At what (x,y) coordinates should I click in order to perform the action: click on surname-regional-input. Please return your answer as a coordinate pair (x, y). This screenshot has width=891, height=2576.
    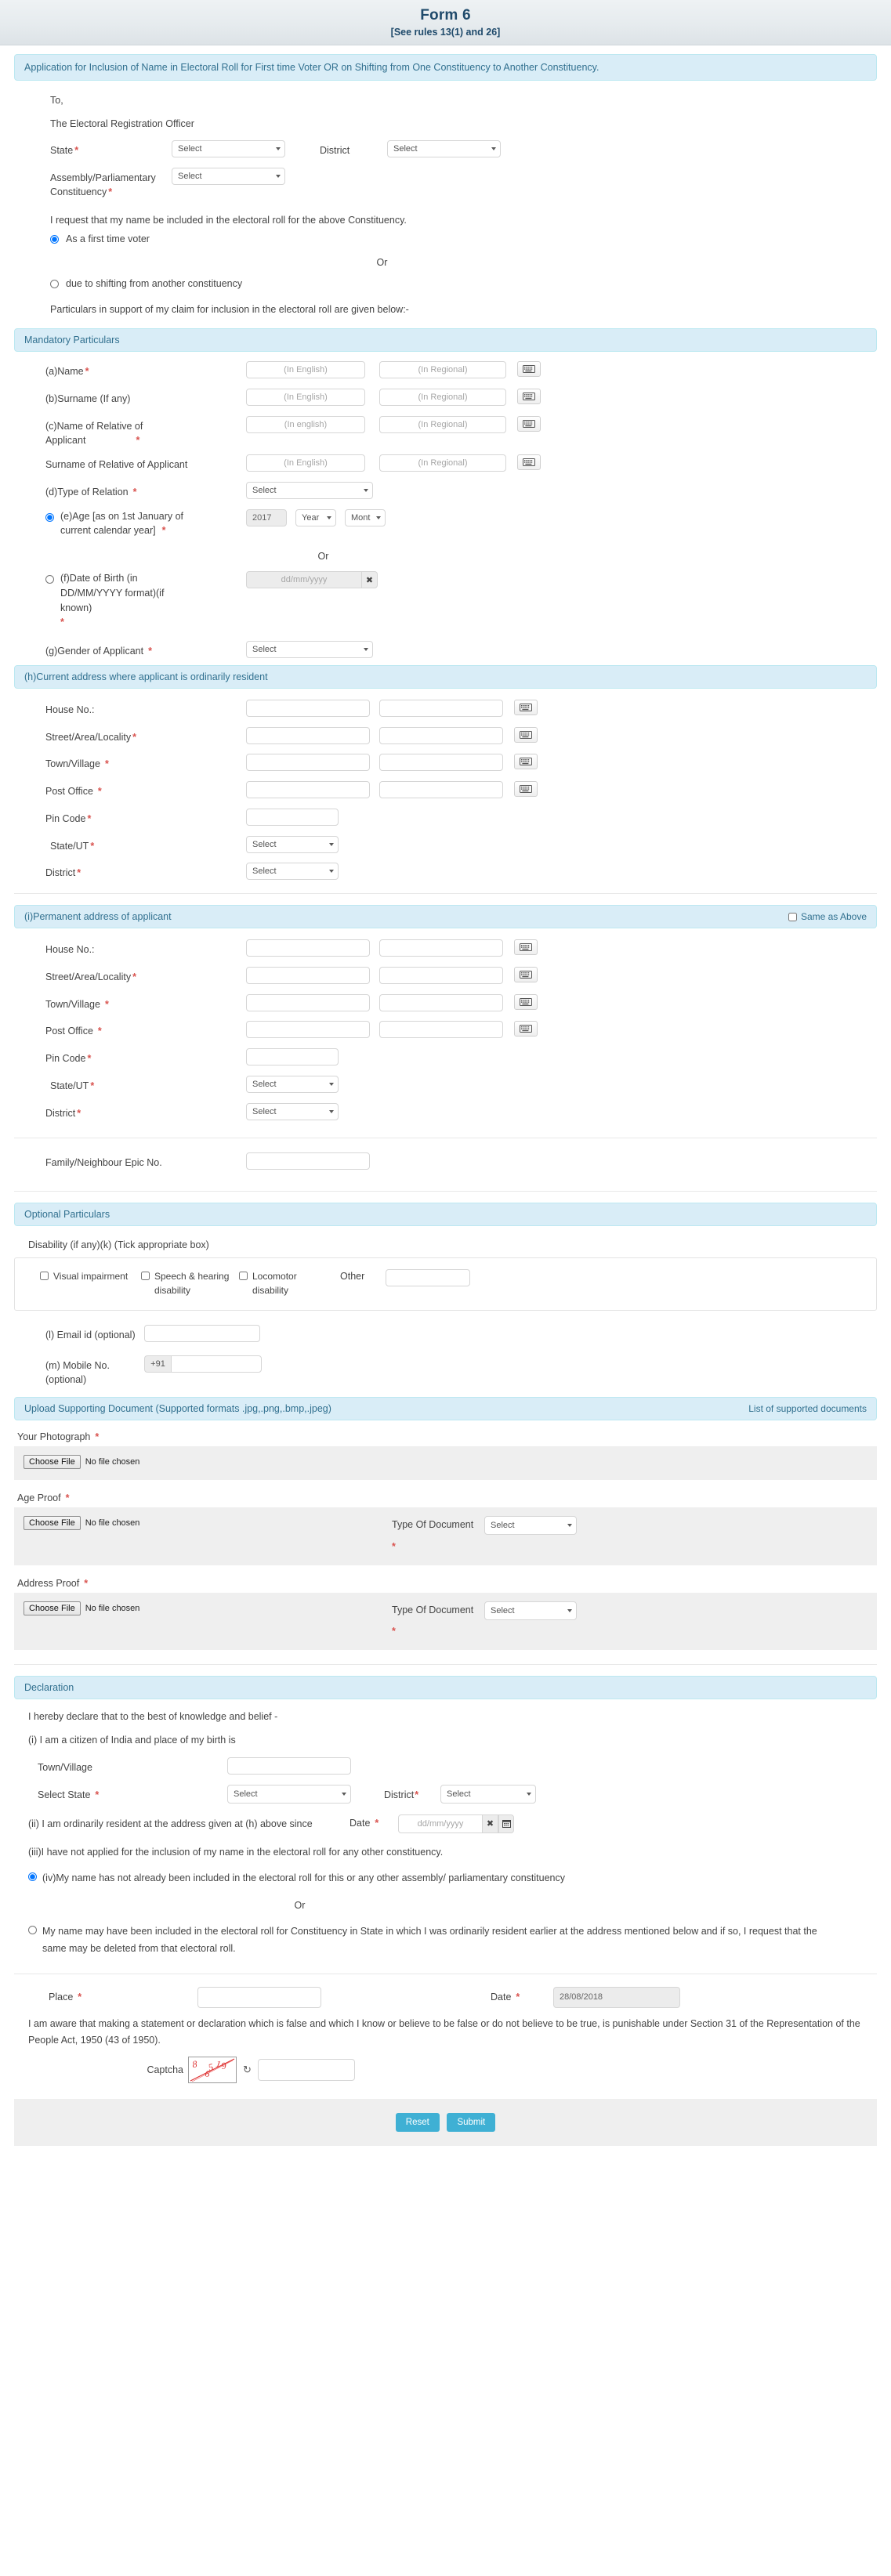
    Looking at the image, I should click on (442, 397).